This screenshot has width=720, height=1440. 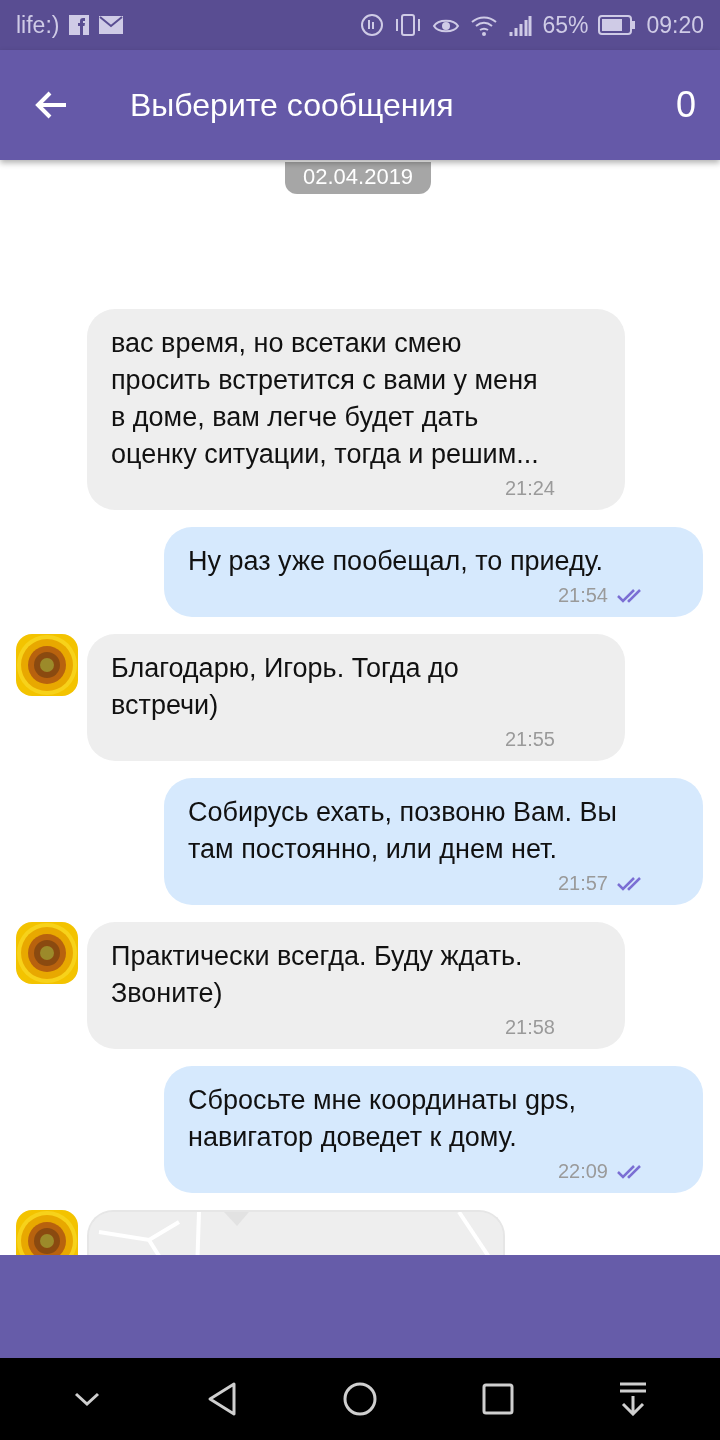 I want to click on back-icon, so click(x=222, y=1399).